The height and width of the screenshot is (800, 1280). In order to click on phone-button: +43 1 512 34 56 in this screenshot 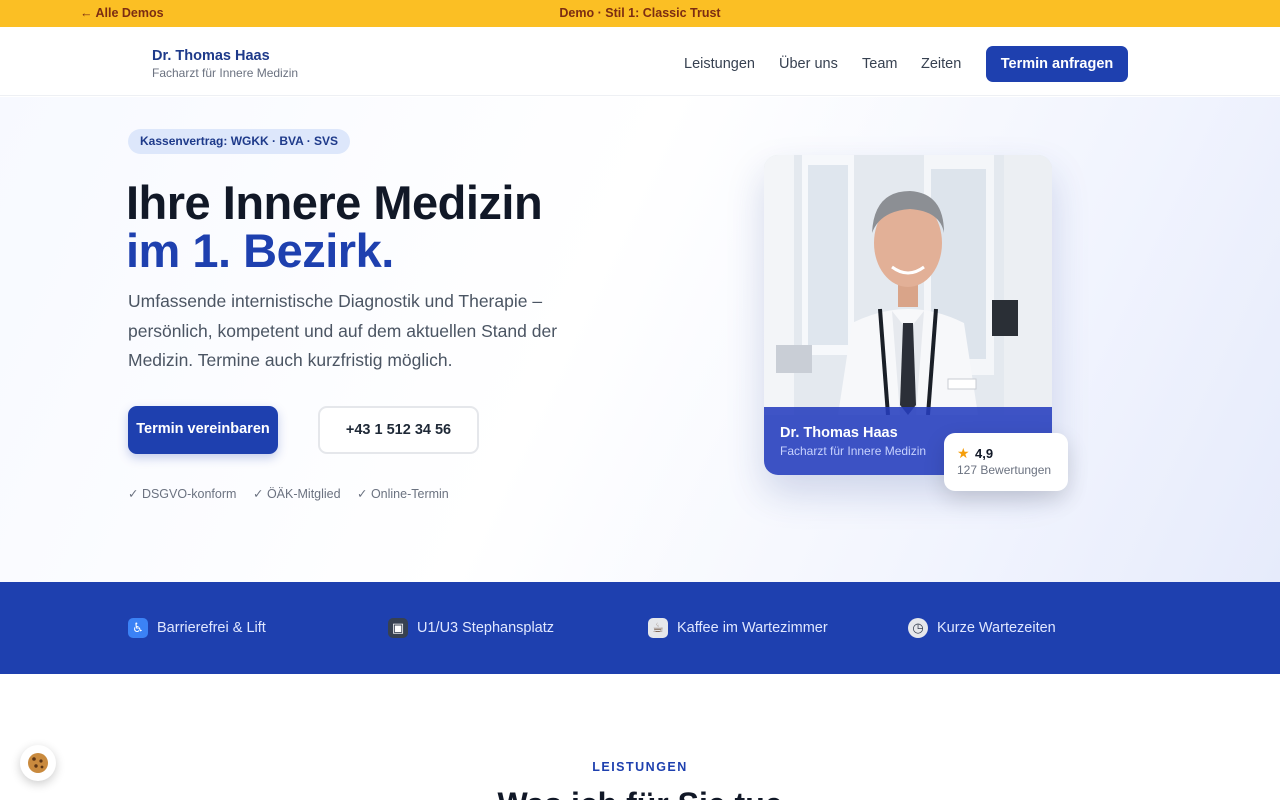, I will do `click(398, 430)`.